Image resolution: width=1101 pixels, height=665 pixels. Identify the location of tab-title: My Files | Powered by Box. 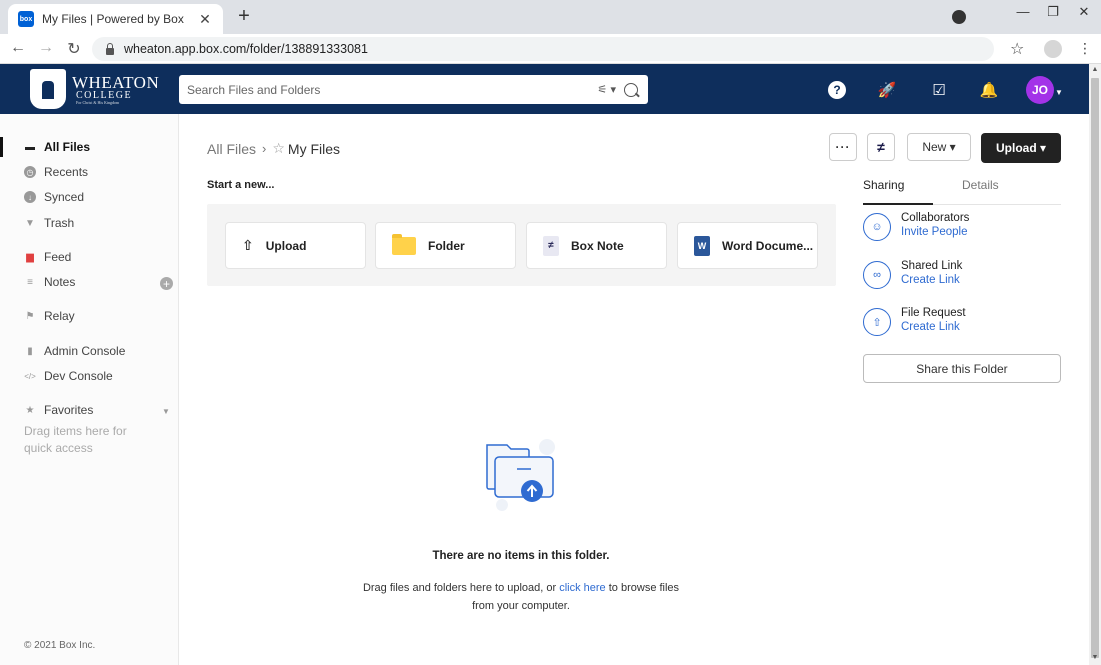
(113, 19).